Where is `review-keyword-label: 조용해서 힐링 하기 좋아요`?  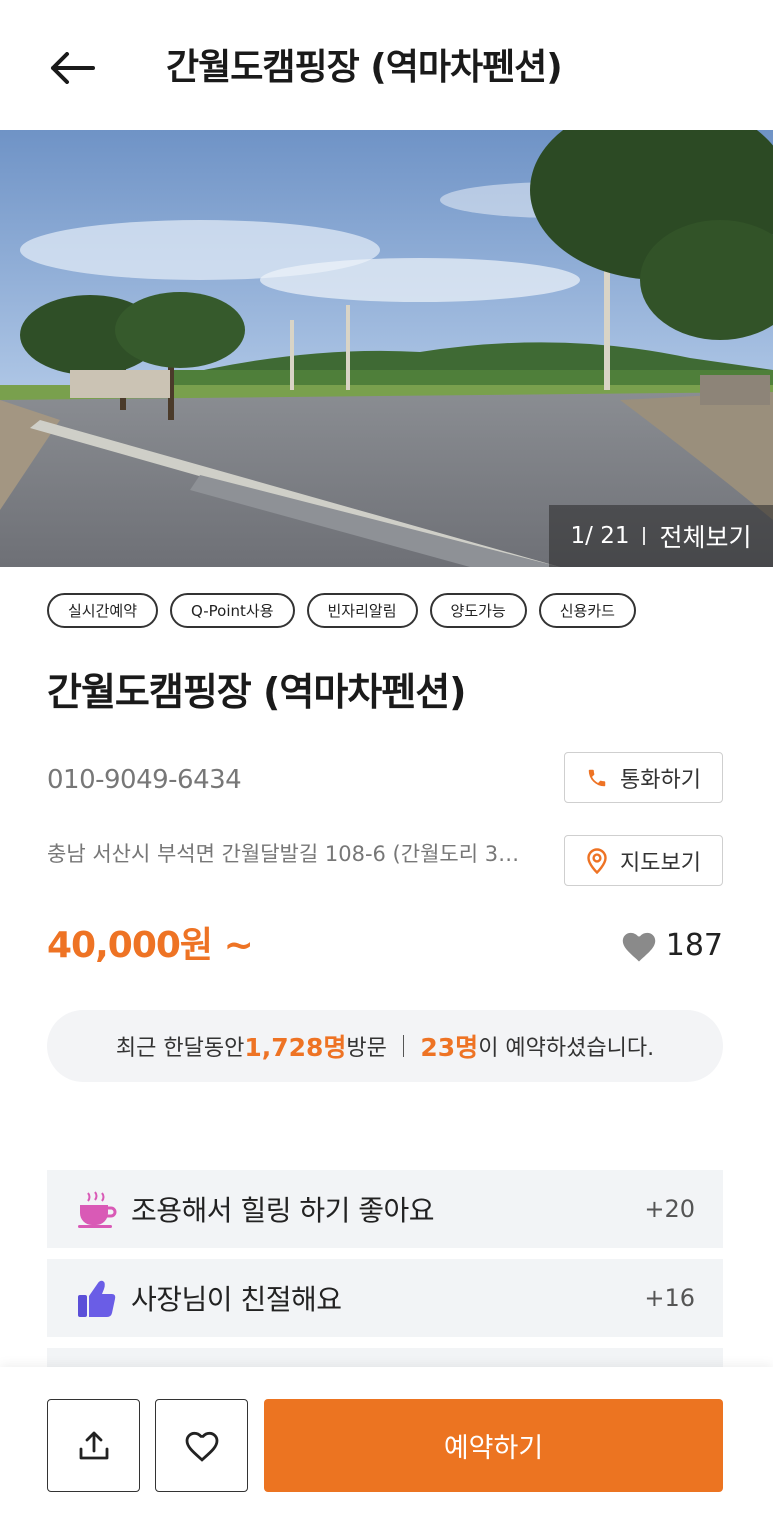 review-keyword-label: 조용해서 힐링 하기 좋아요 is located at coordinates (283, 1210).